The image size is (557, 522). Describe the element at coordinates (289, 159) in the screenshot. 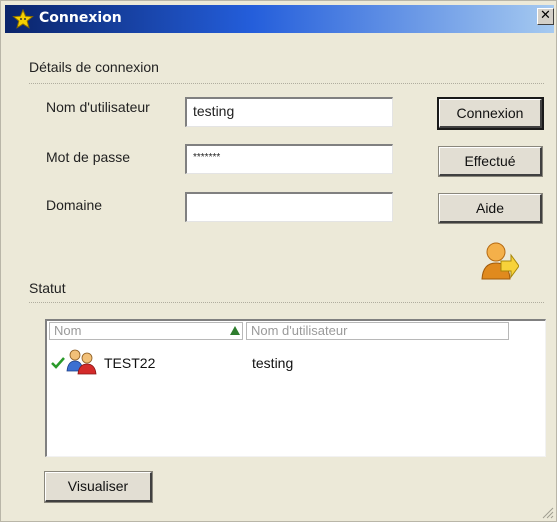

I see `password-field: *******` at that location.